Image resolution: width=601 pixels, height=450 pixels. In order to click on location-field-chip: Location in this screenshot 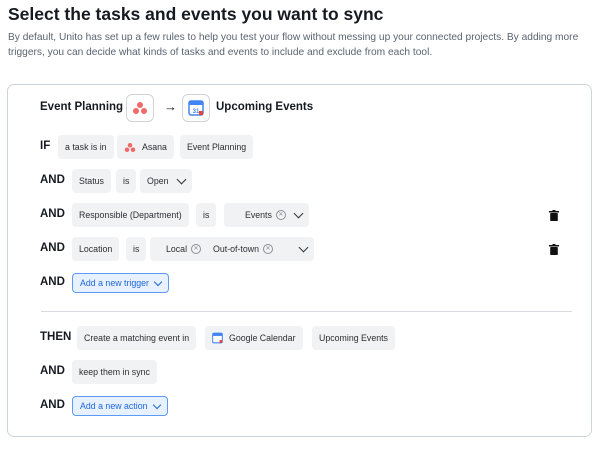, I will do `click(96, 249)`.